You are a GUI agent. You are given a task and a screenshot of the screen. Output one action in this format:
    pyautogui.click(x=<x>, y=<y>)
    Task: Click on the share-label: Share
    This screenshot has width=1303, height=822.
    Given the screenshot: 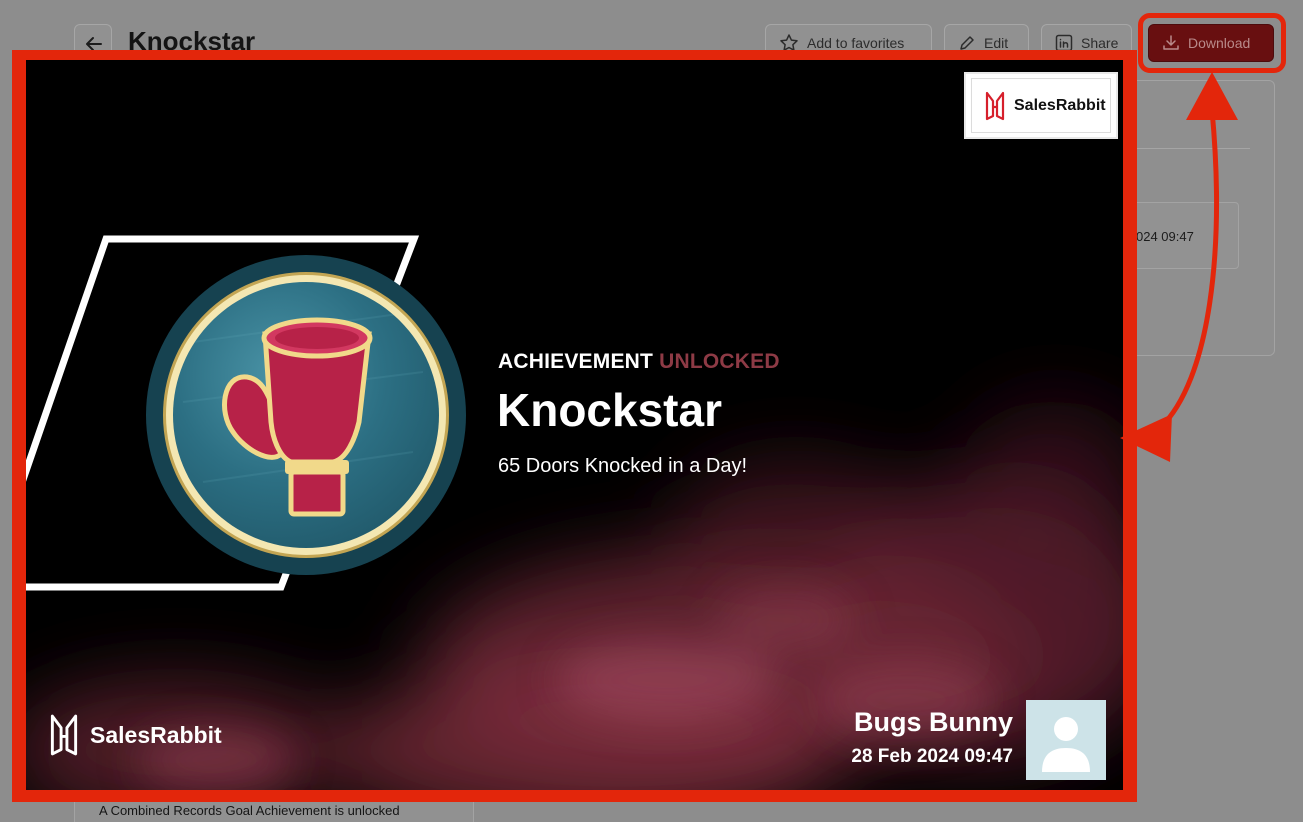 What is the action you would take?
    pyautogui.click(x=1100, y=43)
    